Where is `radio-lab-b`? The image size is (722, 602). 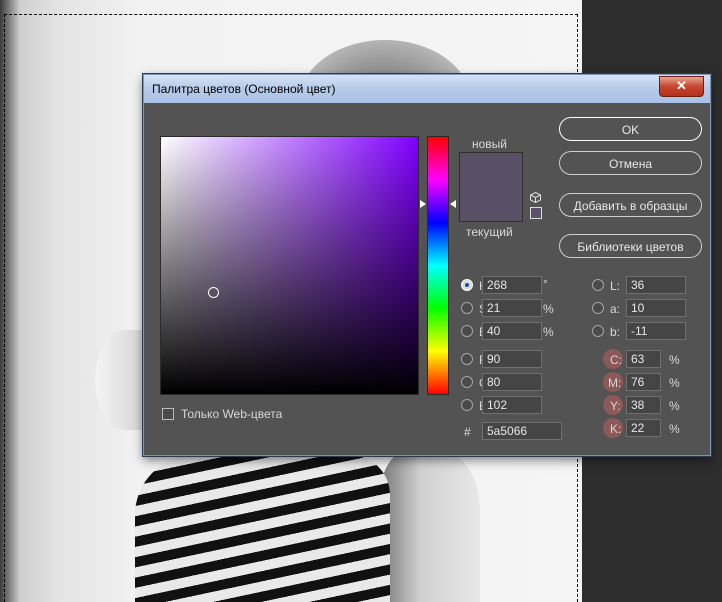 radio-lab-b is located at coordinates (598, 331).